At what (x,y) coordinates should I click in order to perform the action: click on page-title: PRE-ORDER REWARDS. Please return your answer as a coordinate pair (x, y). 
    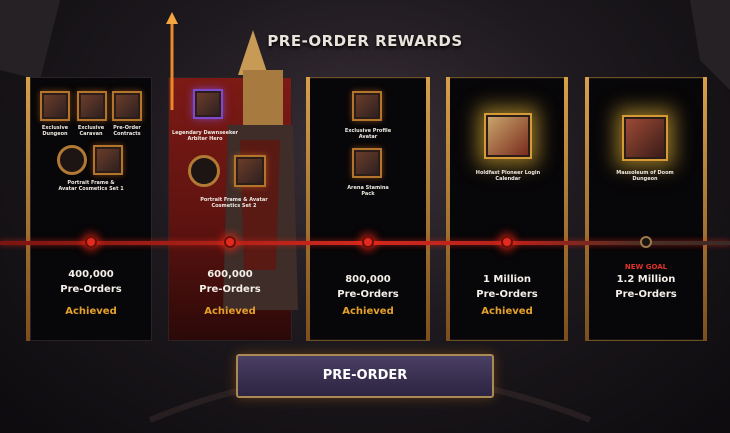
    Looking at the image, I should click on (365, 41).